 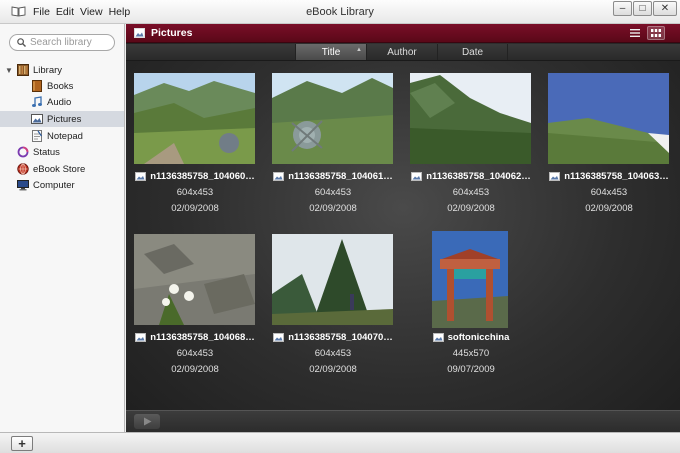 I want to click on picture-date: 09/07/2009, so click(x=471, y=369).